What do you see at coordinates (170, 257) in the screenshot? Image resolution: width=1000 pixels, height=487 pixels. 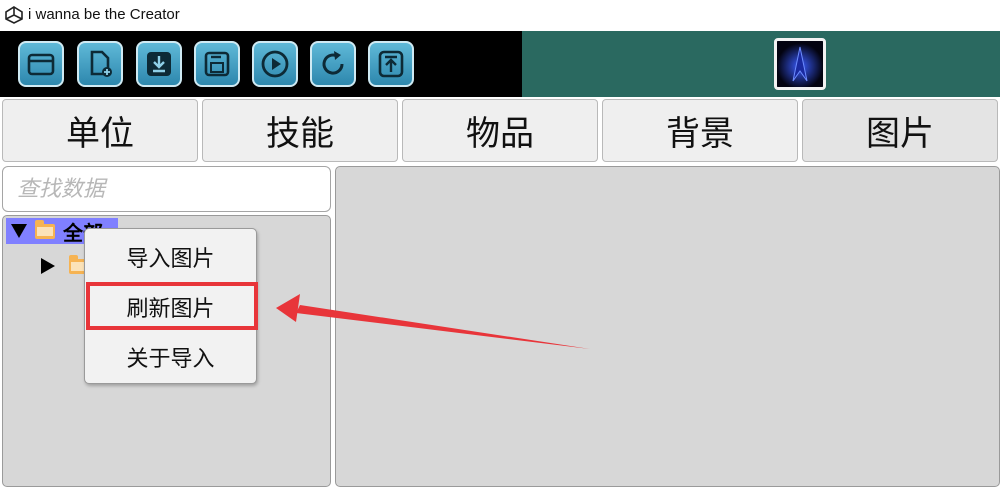 I see `menu-item-import-images: 导入图片` at bounding box center [170, 257].